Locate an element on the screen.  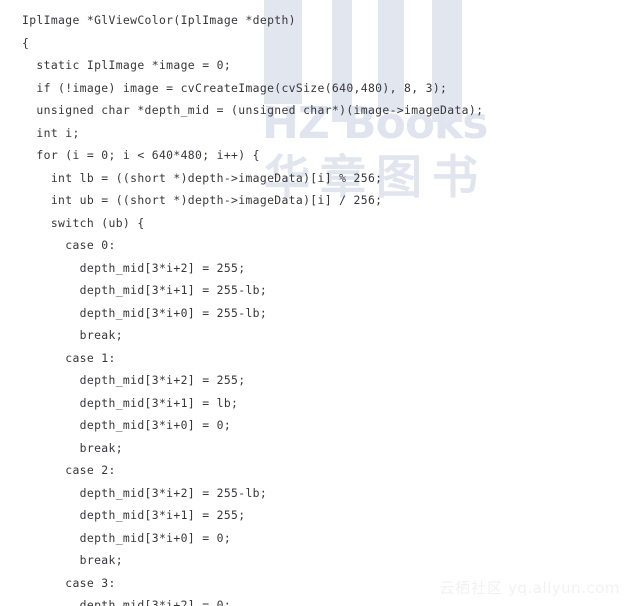
code-line: depth_mid[3*i+0] = 255-lb; is located at coordinates (145, 312).